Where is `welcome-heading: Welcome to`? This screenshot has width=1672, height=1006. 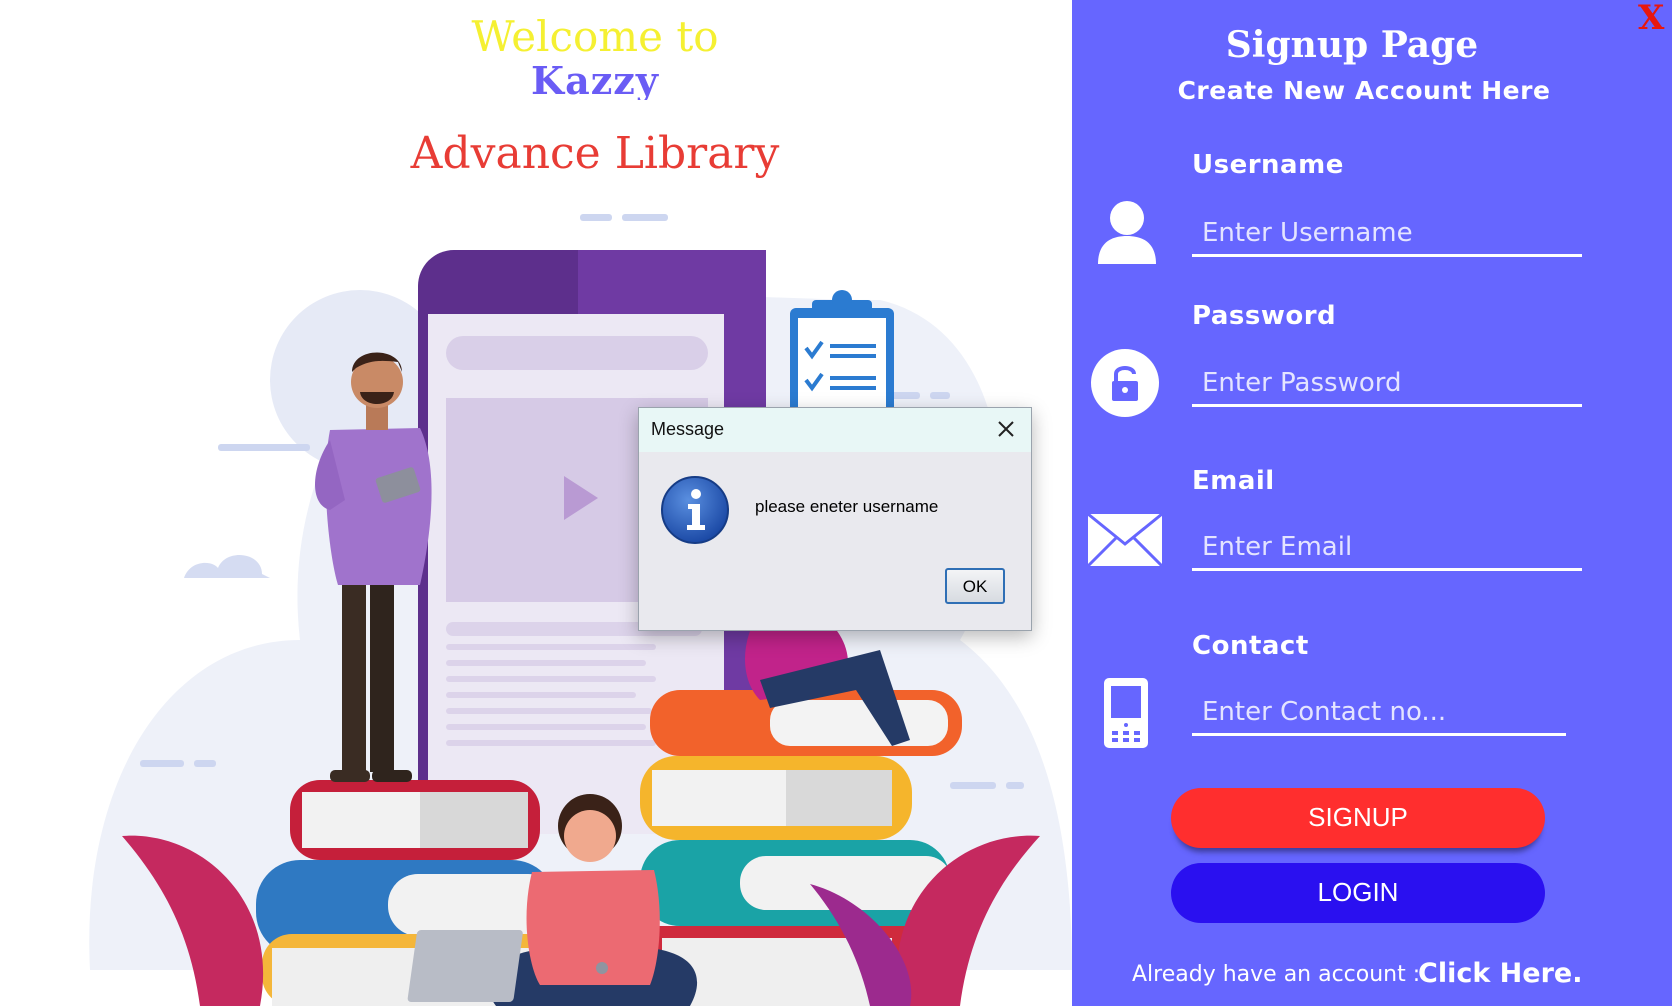
welcome-heading: Welcome to is located at coordinates (595, 36).